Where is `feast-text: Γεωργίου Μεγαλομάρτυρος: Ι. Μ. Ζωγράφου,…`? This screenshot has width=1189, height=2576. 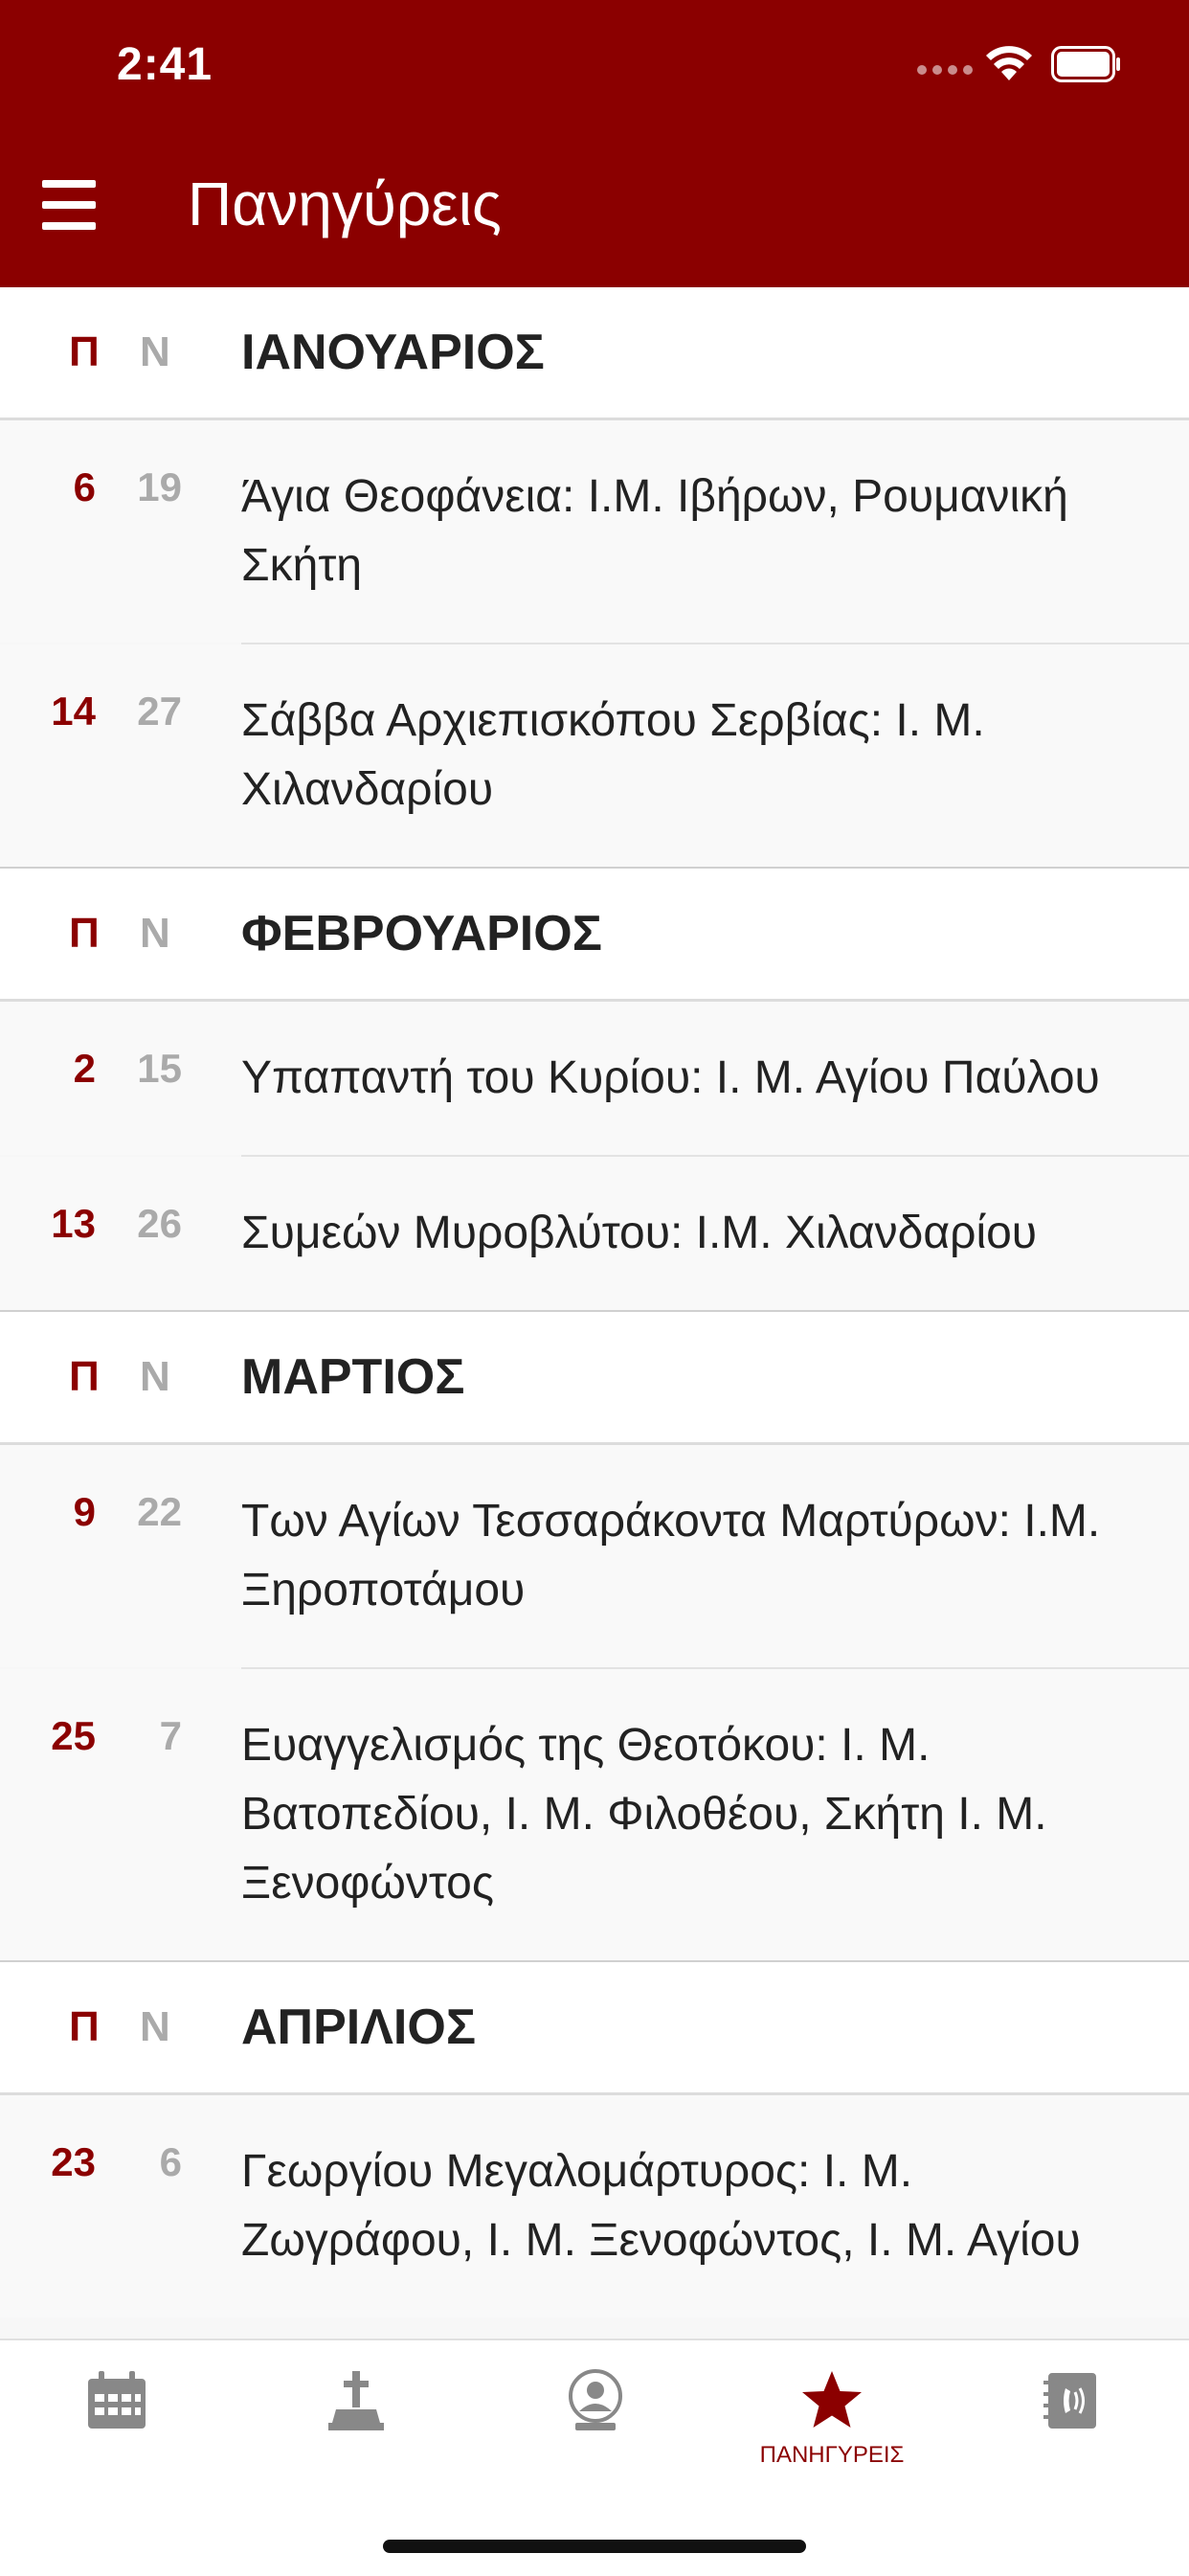 feast-text: Γεωργίου Μεγαλομάρτυρος: Ι. Μ. Ζωγράφου,… is located at coordinates (661, 2206).